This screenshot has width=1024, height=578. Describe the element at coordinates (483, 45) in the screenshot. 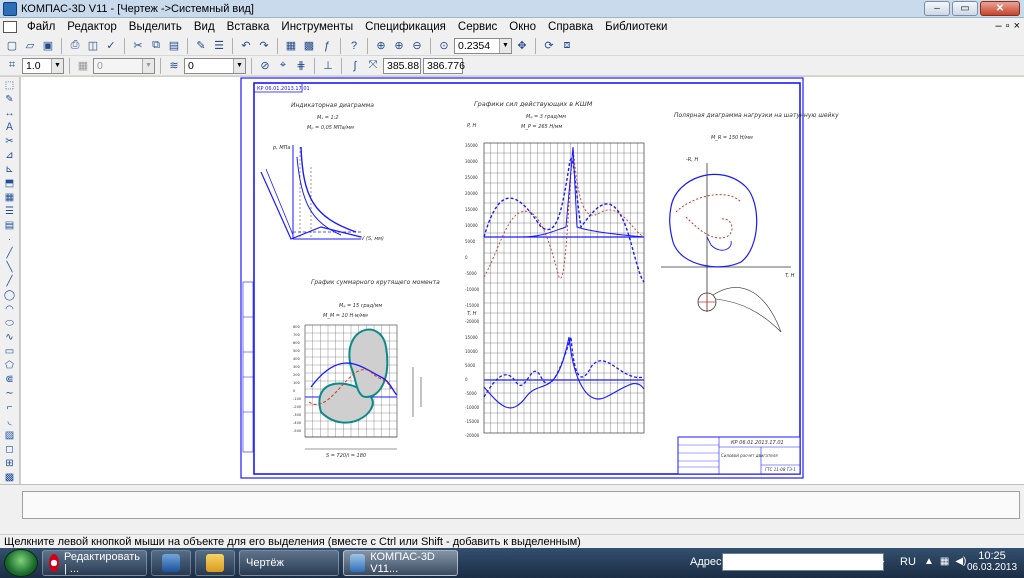

I see `zoom-combo: 0.2354 ▼` at that location.